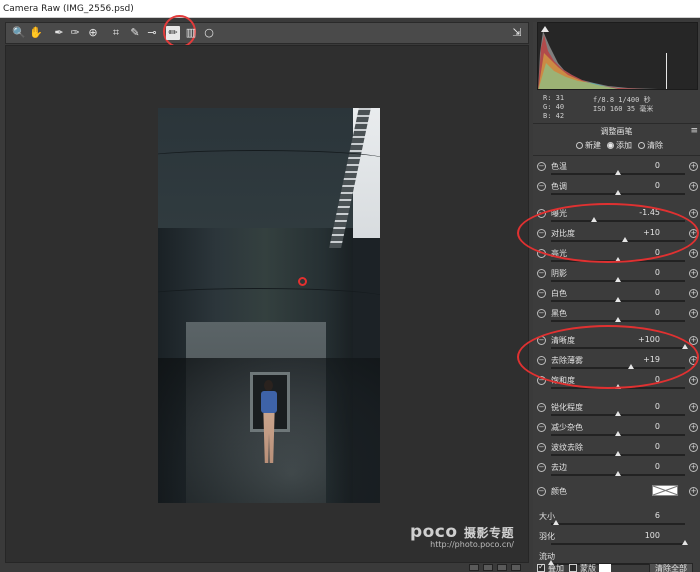  I want to click on slider-value: 100, so click(645, 535).